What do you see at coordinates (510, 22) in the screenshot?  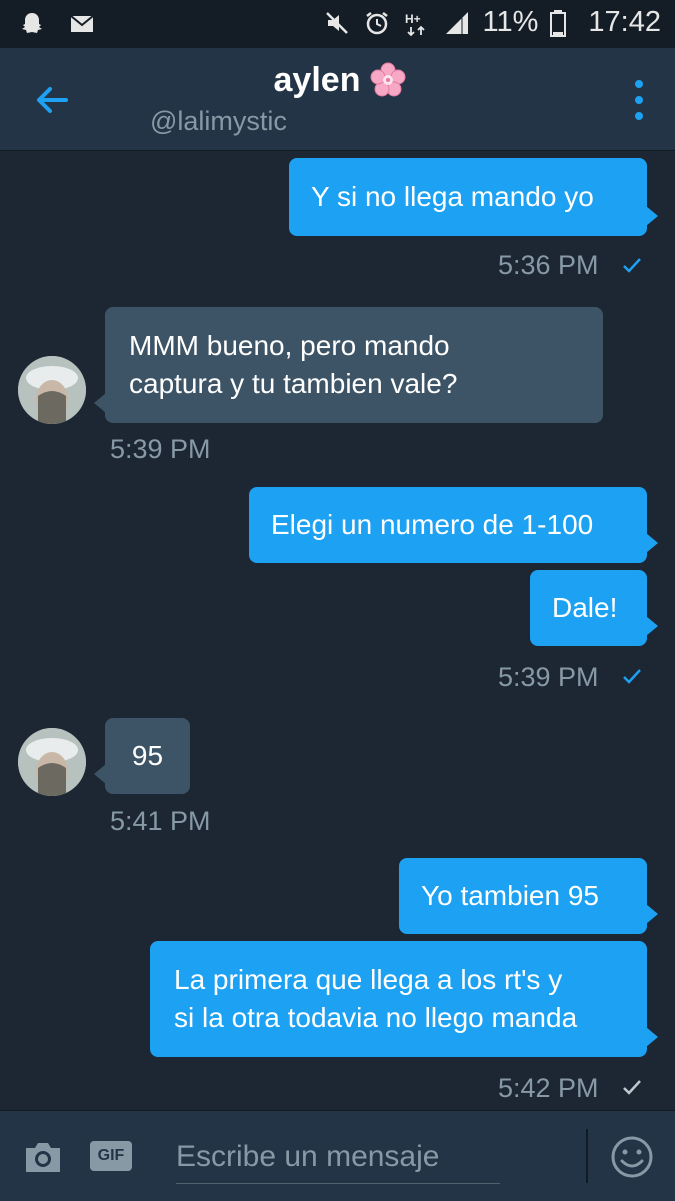 I see `battery-percent: 11%` at bounding box center [510, 22].